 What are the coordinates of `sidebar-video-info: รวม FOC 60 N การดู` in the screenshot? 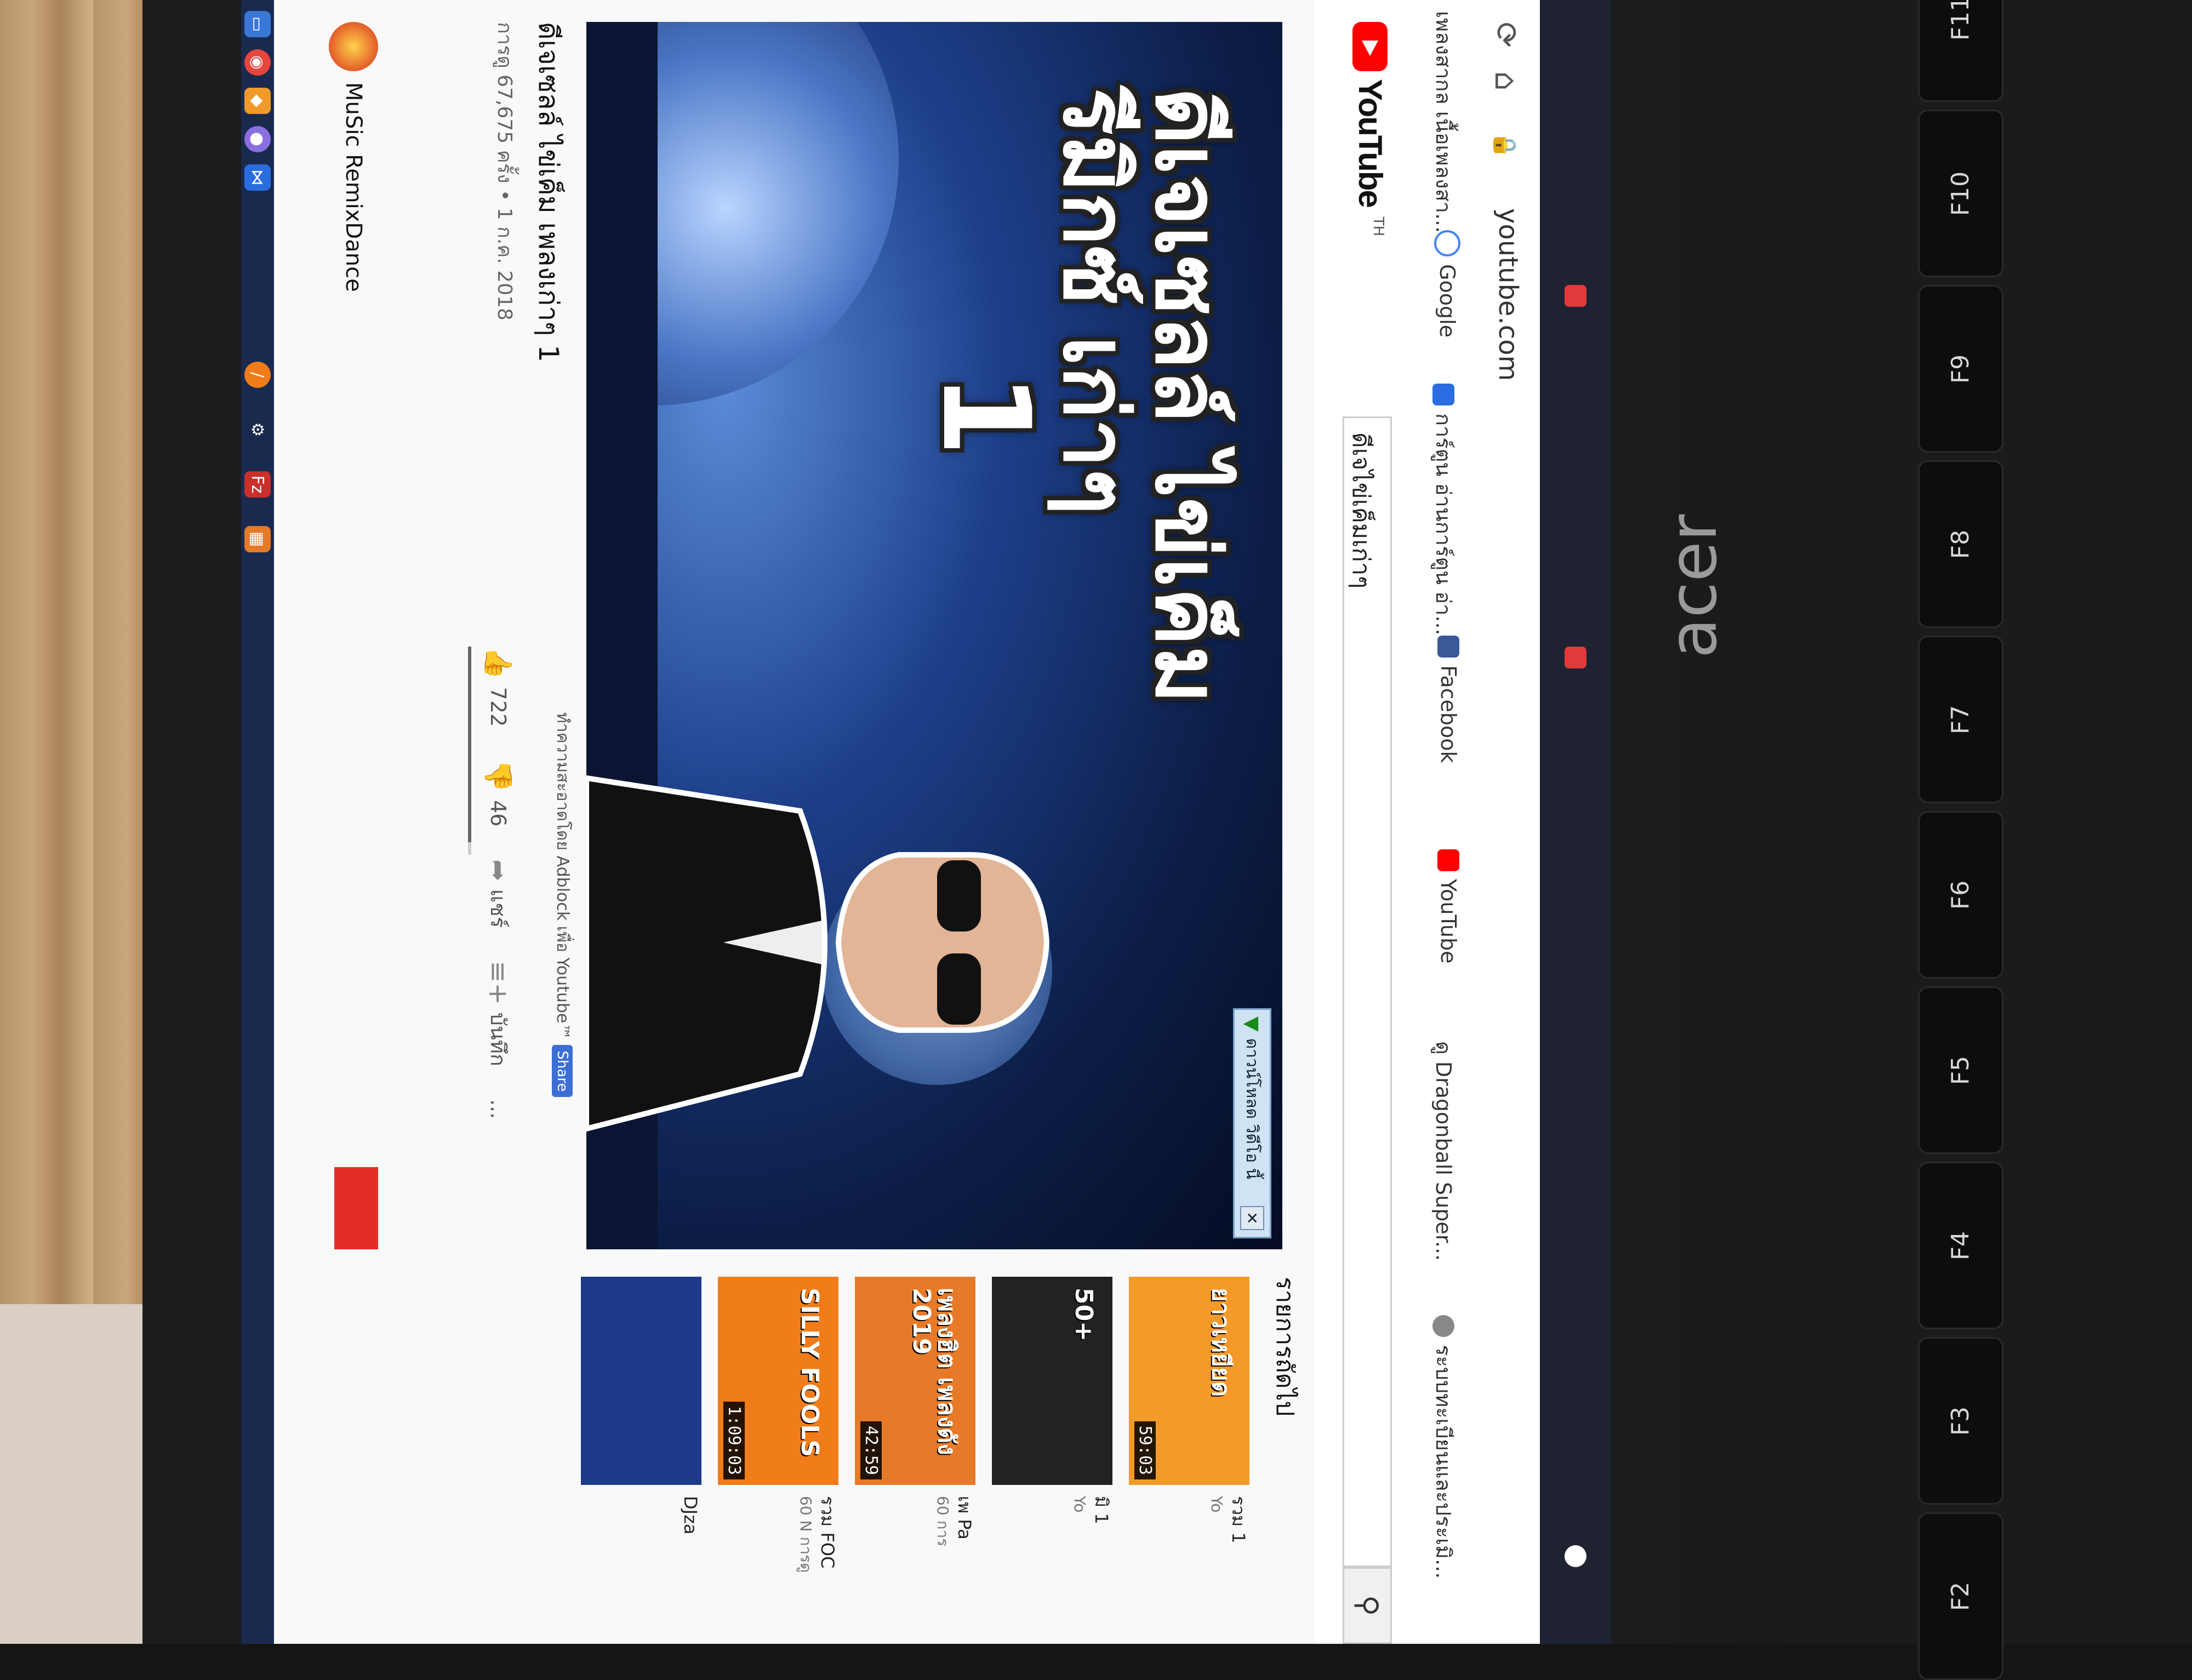 It's located at (817, 1556).